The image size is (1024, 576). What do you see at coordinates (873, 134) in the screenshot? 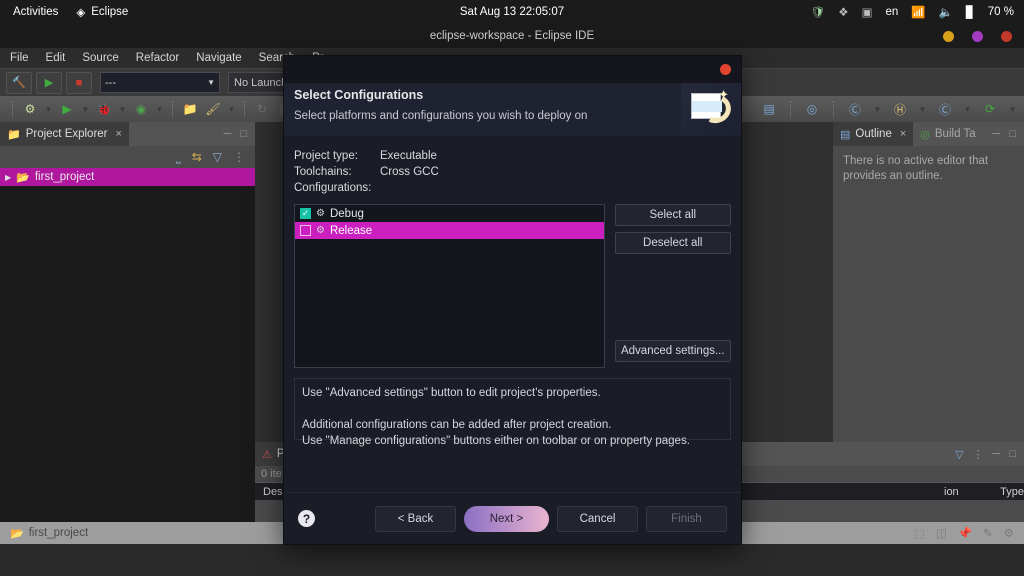
I see `tab-outline: ▤ Outline ×` at bounding box center [873, 134].